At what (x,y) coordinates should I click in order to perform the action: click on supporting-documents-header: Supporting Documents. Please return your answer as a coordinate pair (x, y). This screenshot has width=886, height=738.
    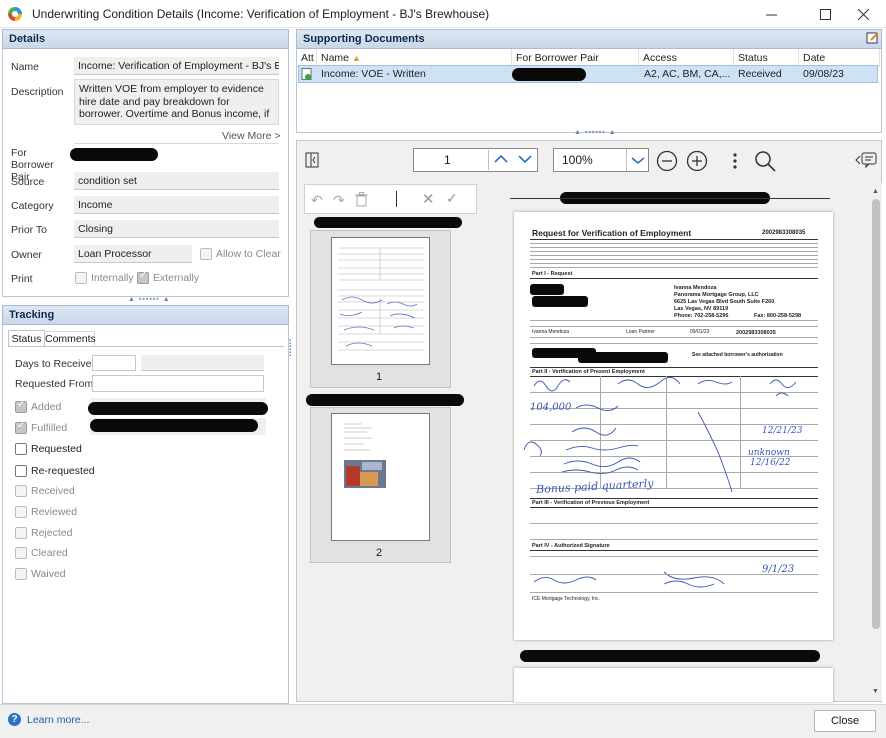
    Looking at the image, I should click on (589, 39).